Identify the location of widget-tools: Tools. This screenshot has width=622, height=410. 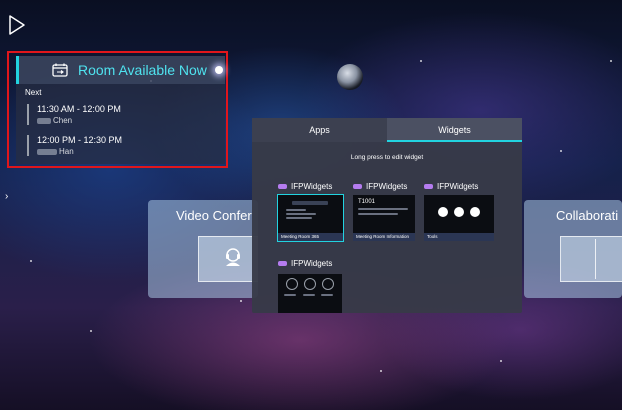
(459, 218).